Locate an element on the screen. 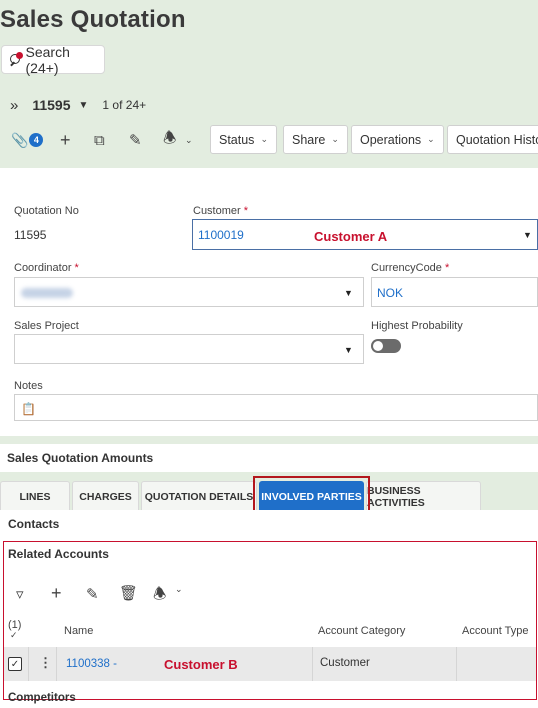  currency-field: NOK is located at coordinates (454, 292).